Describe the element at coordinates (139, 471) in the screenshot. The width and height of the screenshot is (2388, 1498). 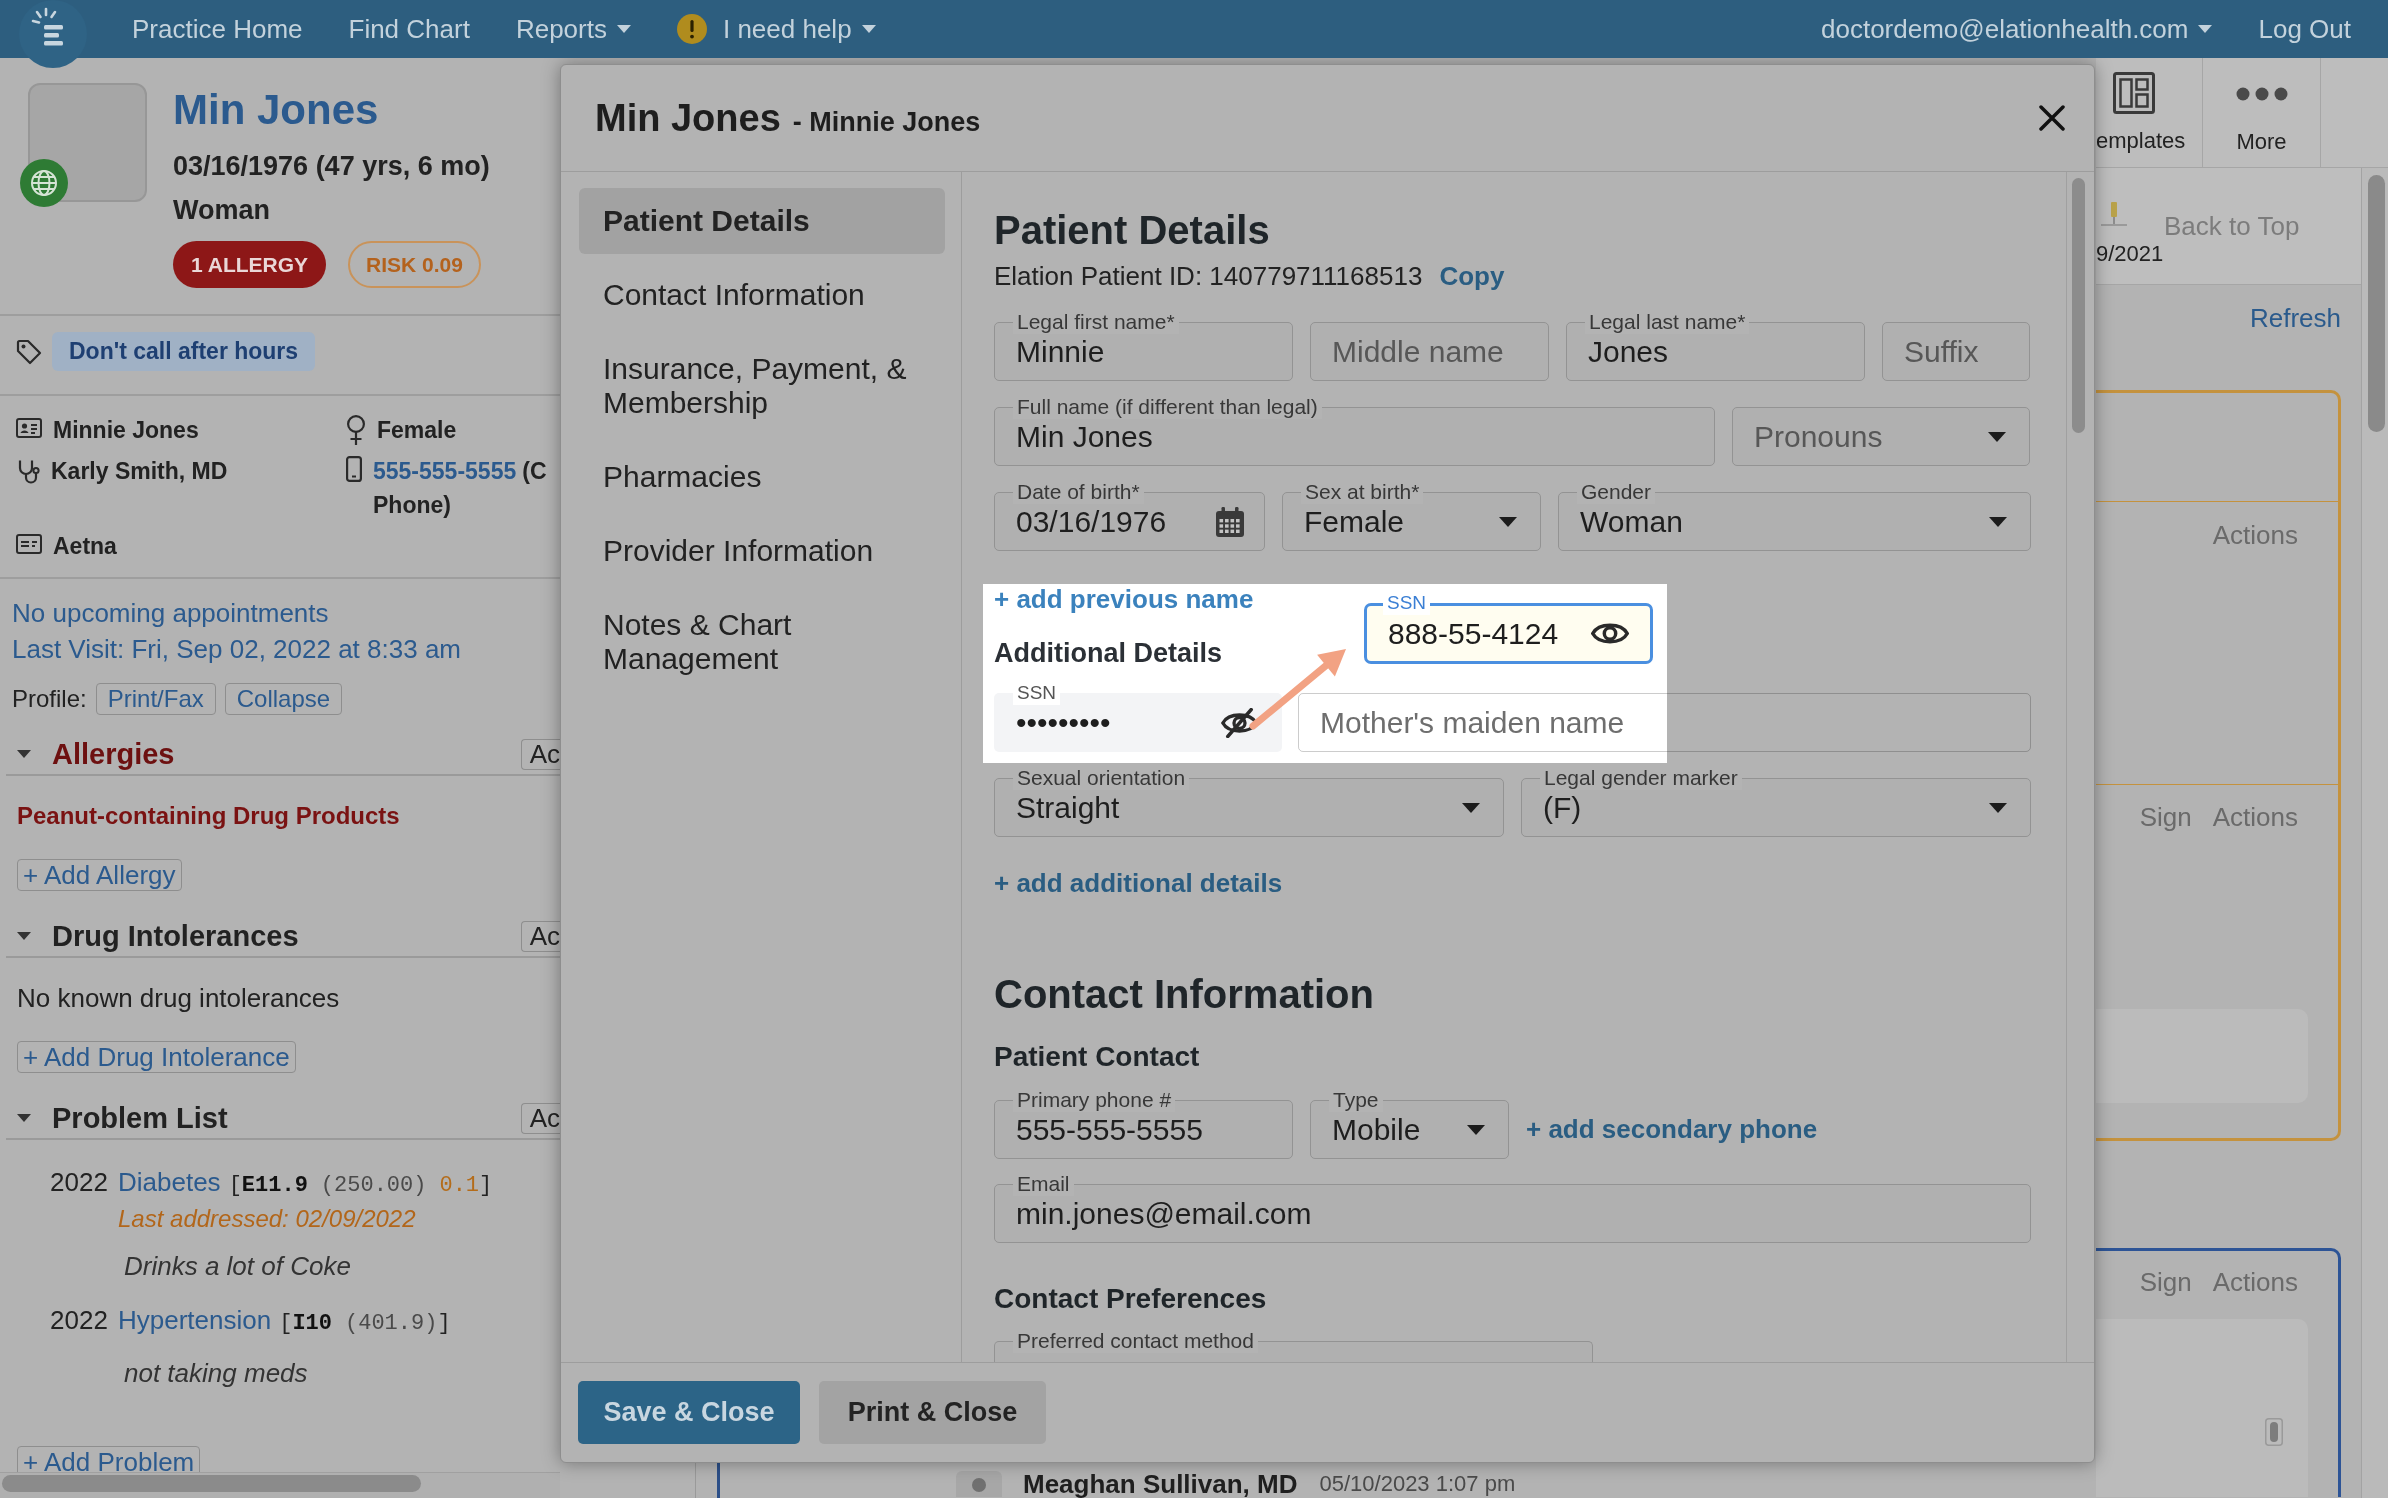
I see `provider-text: Karly Smith, MD` at that location.